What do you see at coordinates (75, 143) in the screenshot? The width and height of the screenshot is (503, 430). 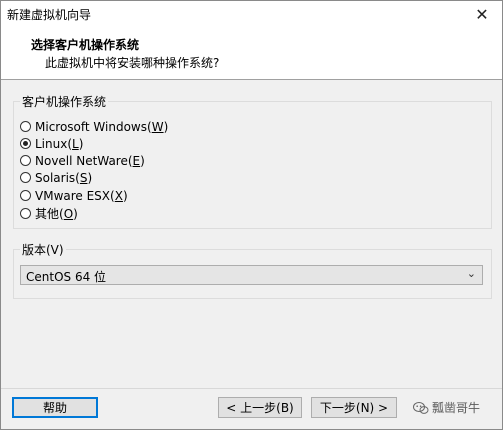 I see `accelerator-key: L` at bounding box center [75, 143].